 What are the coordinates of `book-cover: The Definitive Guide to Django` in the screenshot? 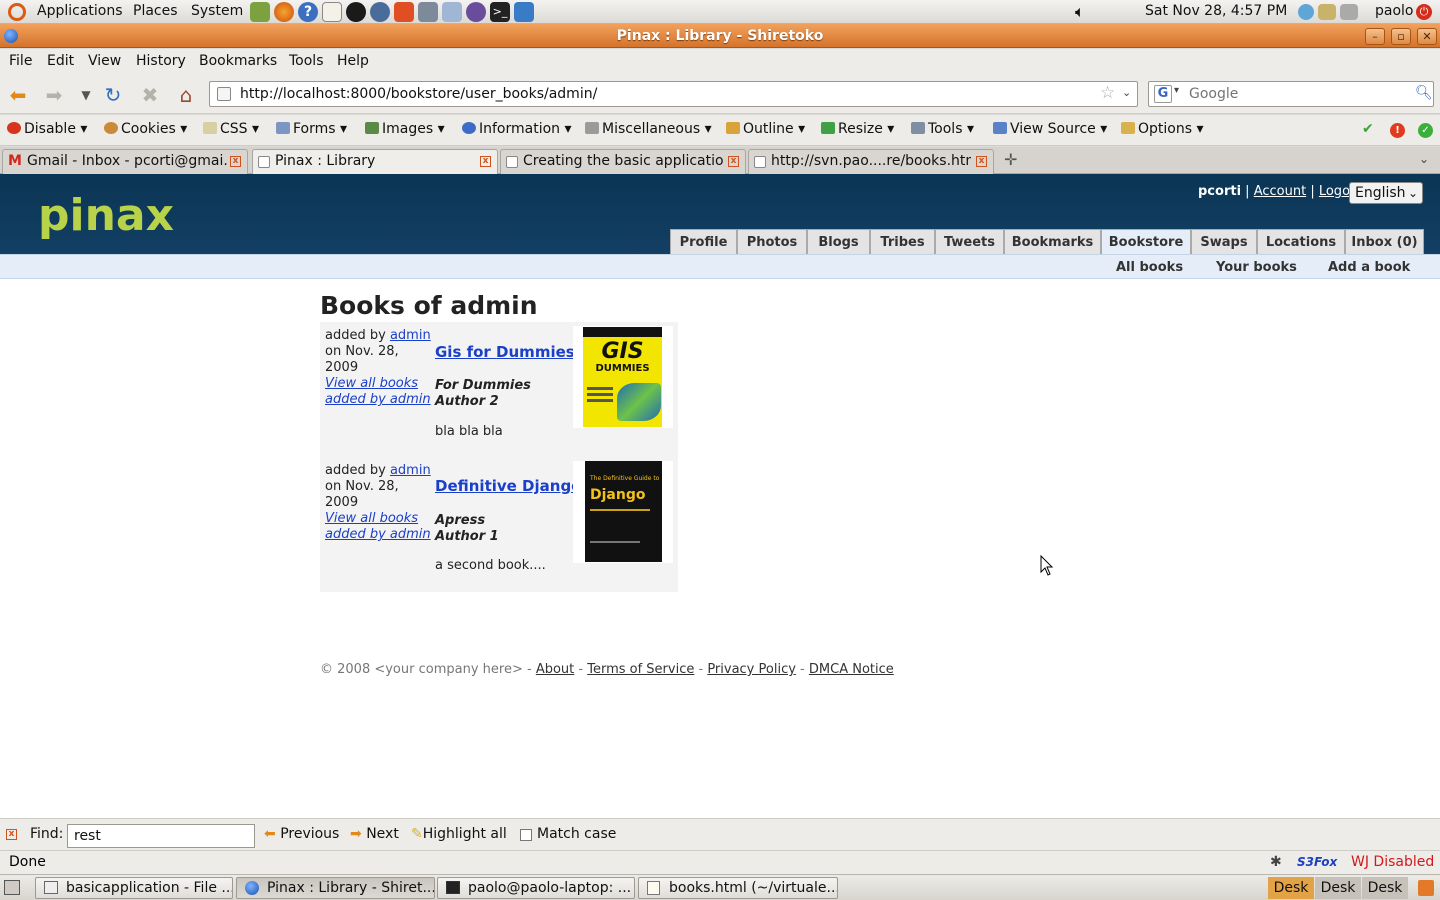 It's located at (623, 512).